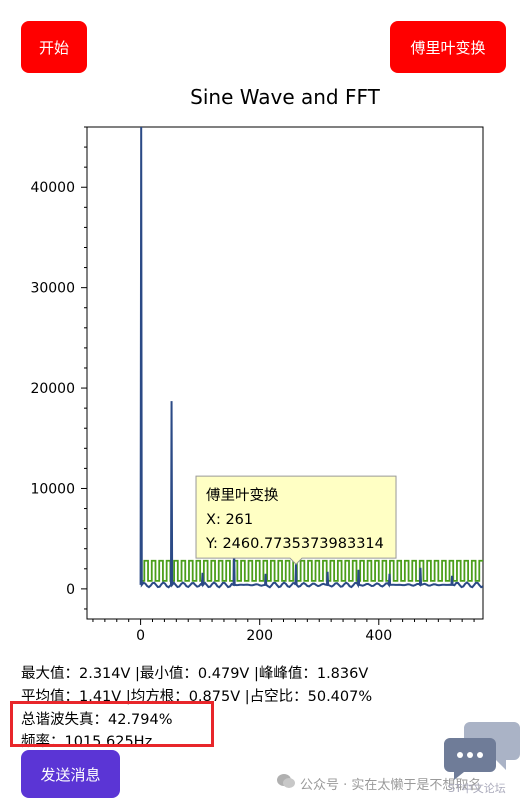 The width and height of the screenshot is (525, 804). Describe the element at coordinates (448, 47) in the screenshot. I see `fft-button: 傅里叶变换` at that location.